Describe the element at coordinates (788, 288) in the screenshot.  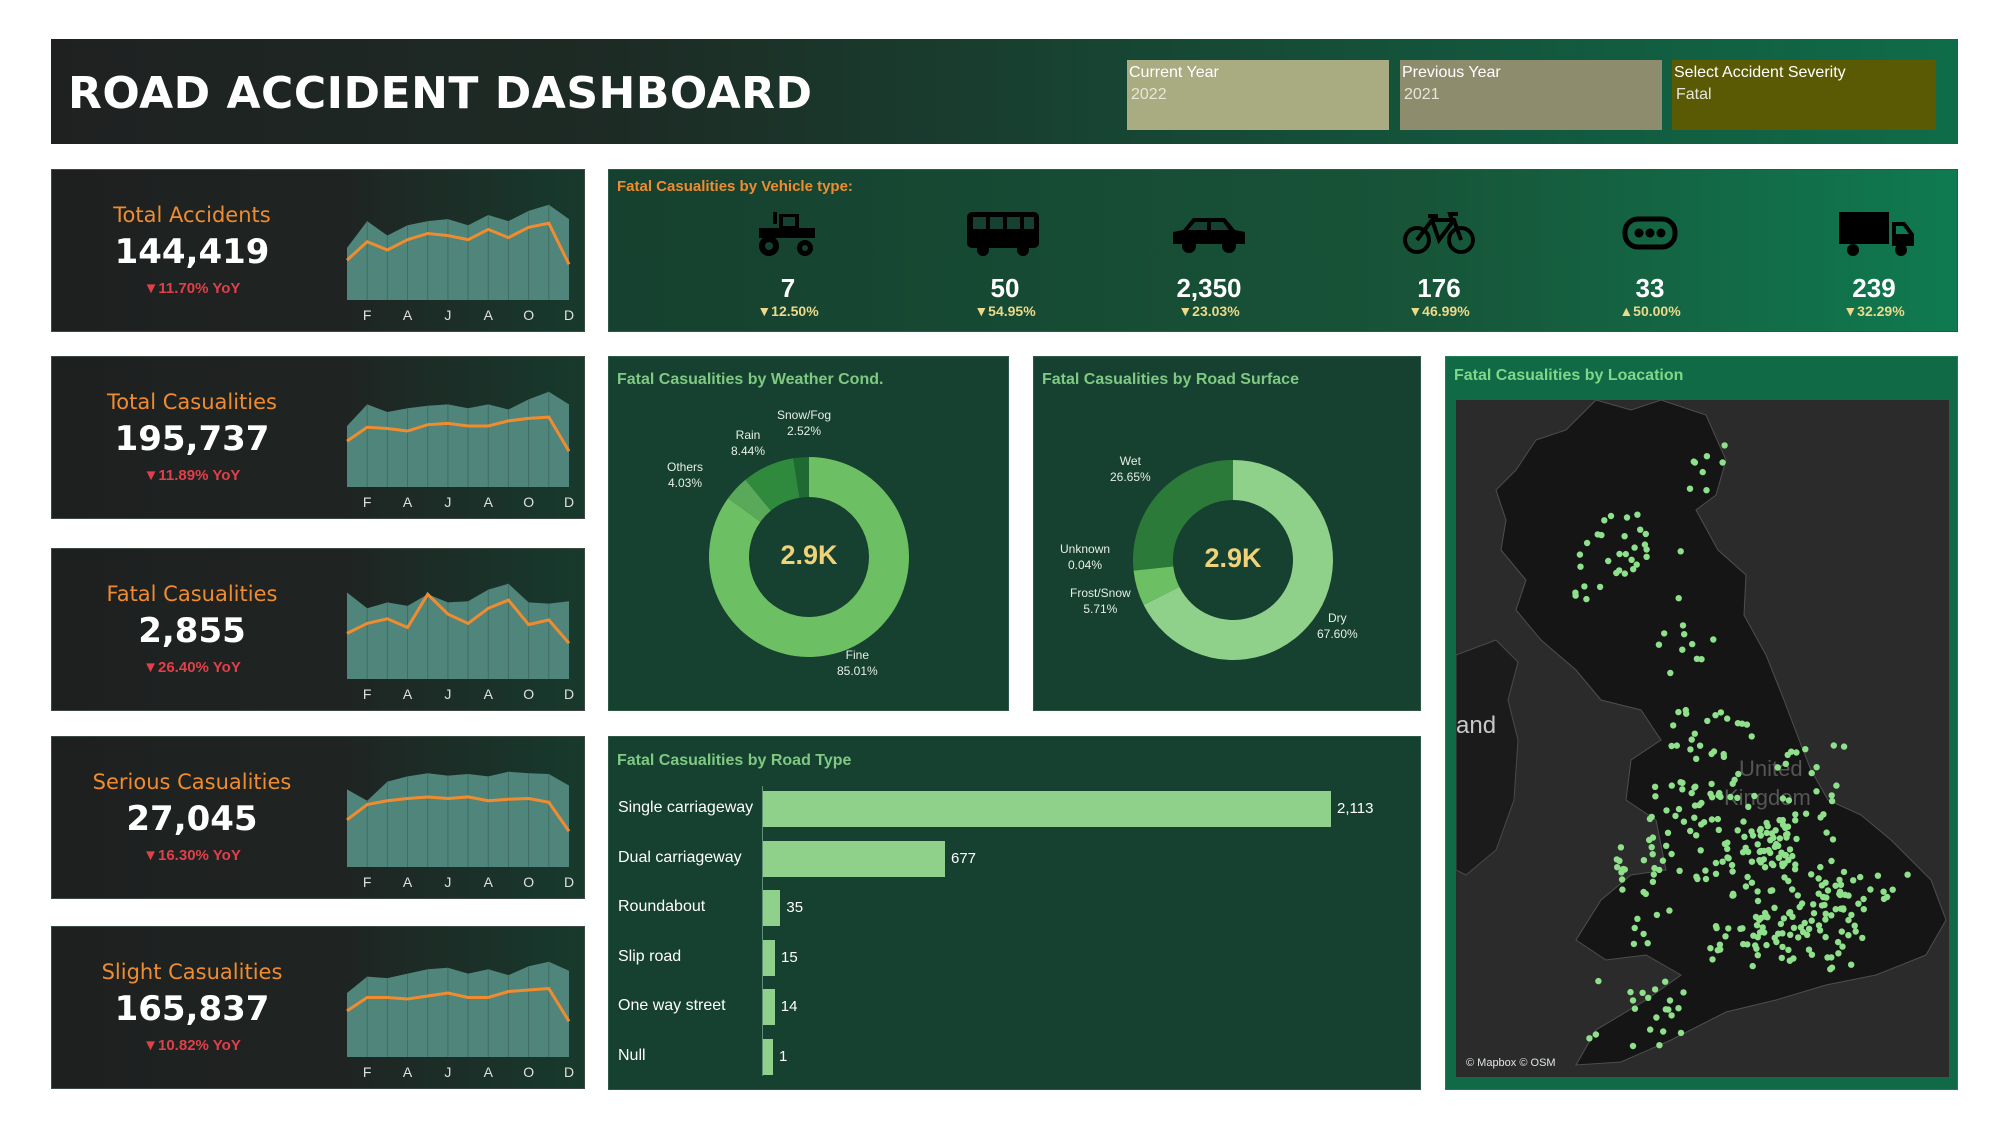
I see `vehicle-value: 7` at that location.